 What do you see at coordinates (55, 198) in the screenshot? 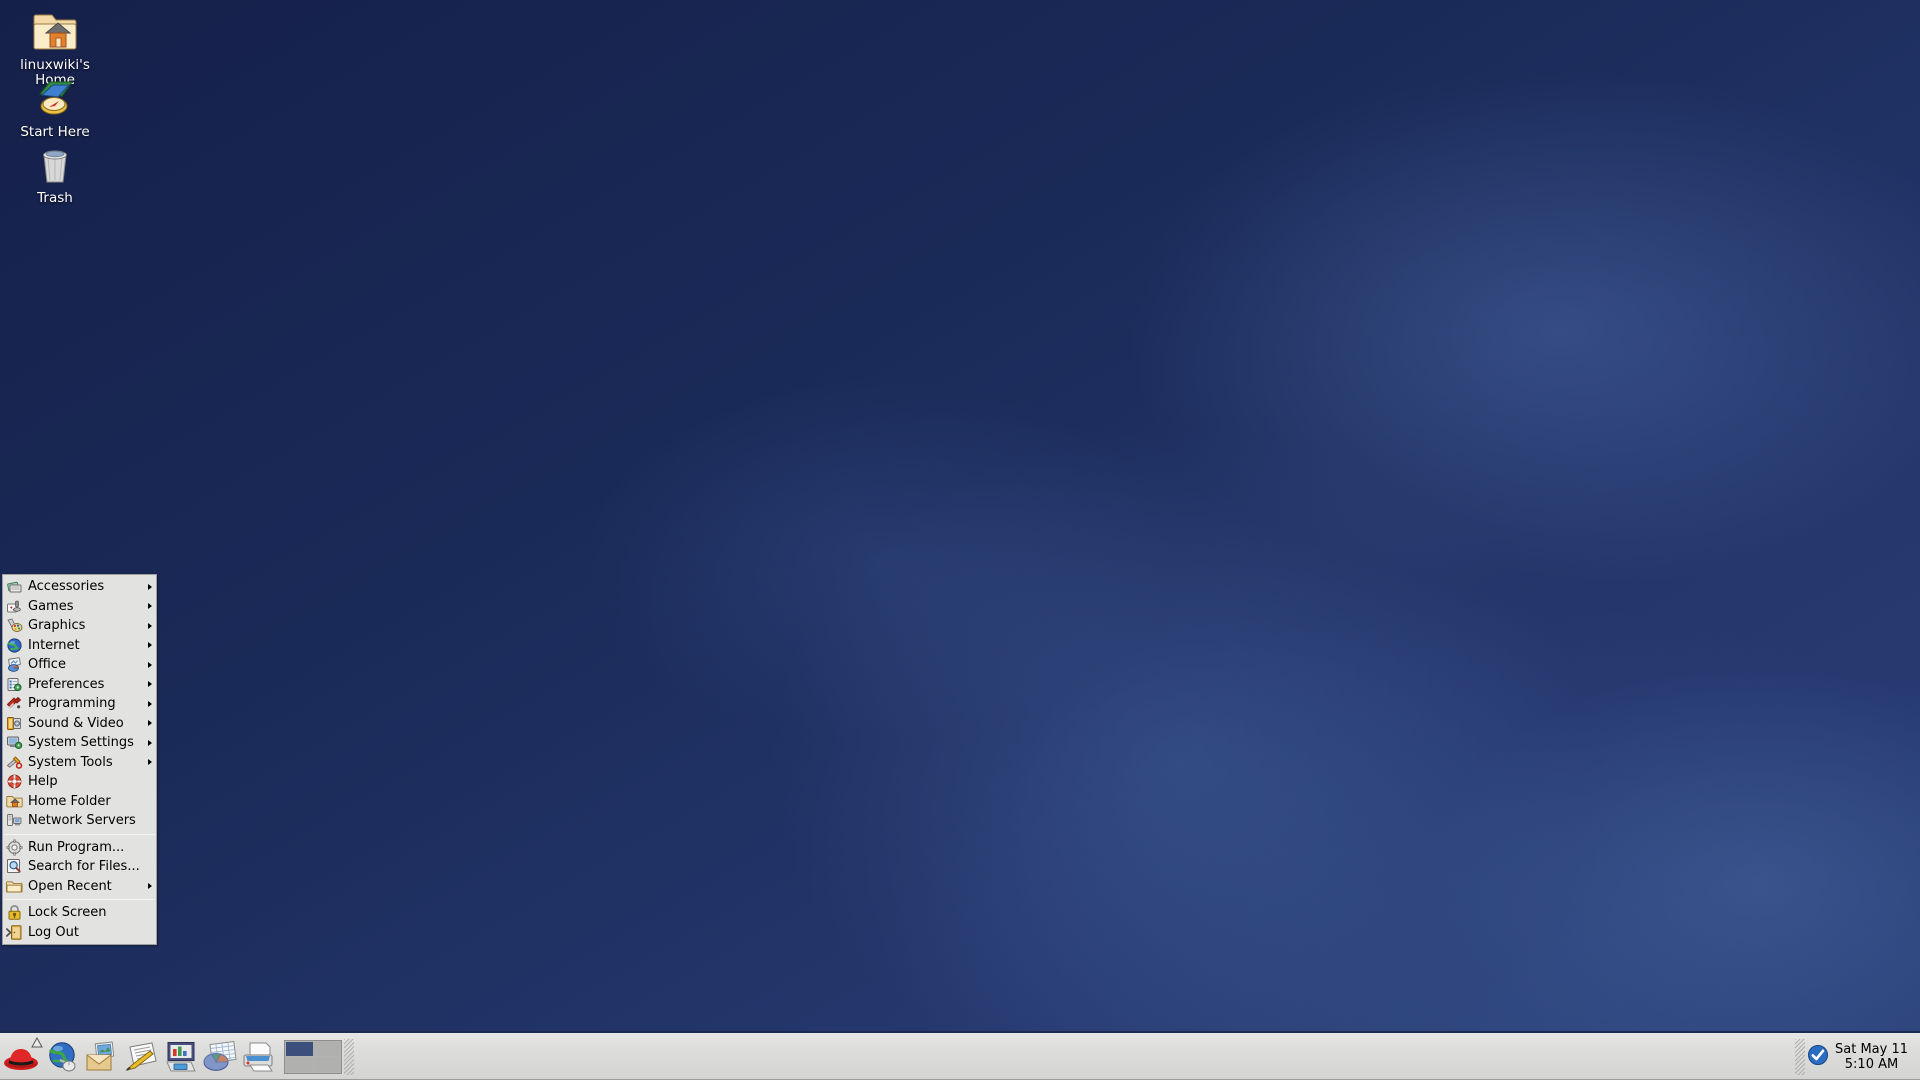
I see `desktop-icon-label: Trash` at bounding box center [55, 198].